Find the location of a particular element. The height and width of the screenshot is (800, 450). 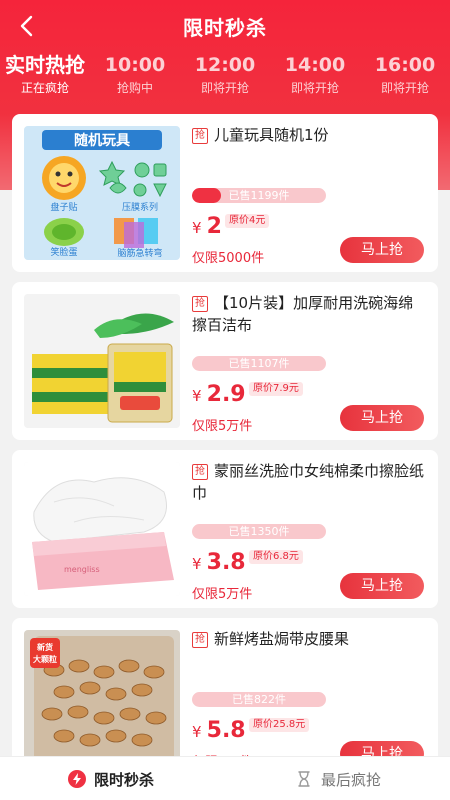

product-name: 抢蒙丽丝洗脸巾女纯棉柔巾擦脸纸巾 is located at coordinates (310, 482).